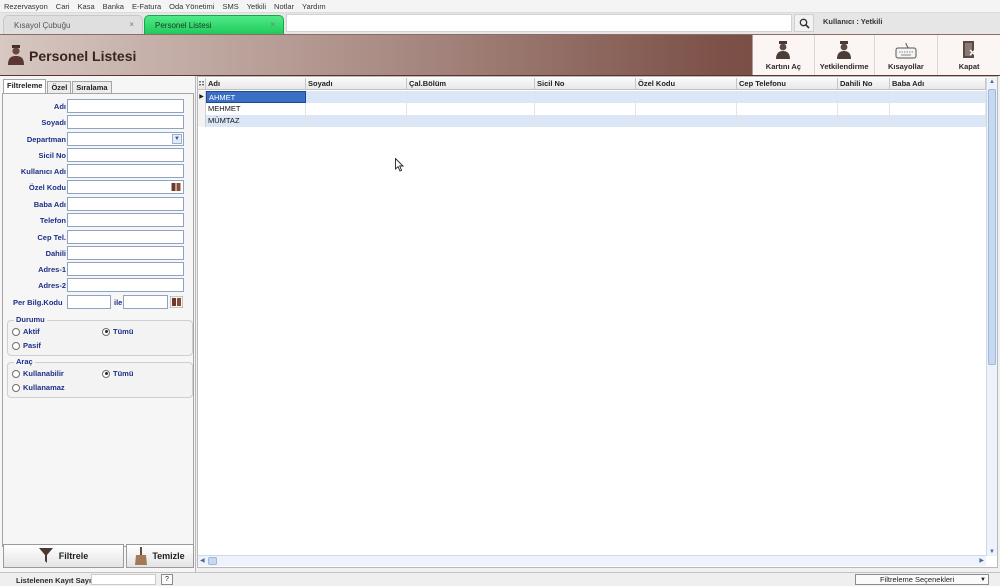 Image resolution: width=1000 pixels, height=586 pixels. What do you see at coordinates (230, 6) in the screenshot?
I see `menu-sms: SMS` at bounding box center [230, 6].